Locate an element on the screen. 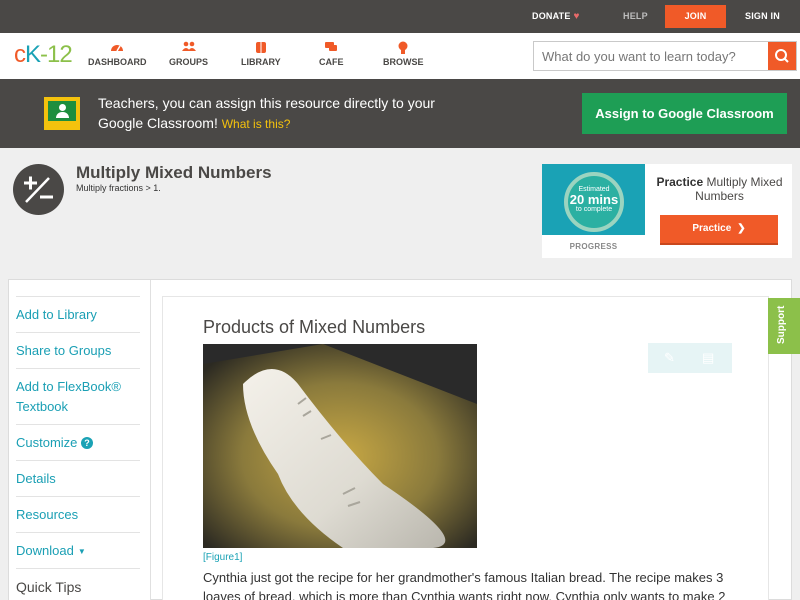 This screenshot has width=800, height=600. support-label: Support is located at coordinates (781, 324).